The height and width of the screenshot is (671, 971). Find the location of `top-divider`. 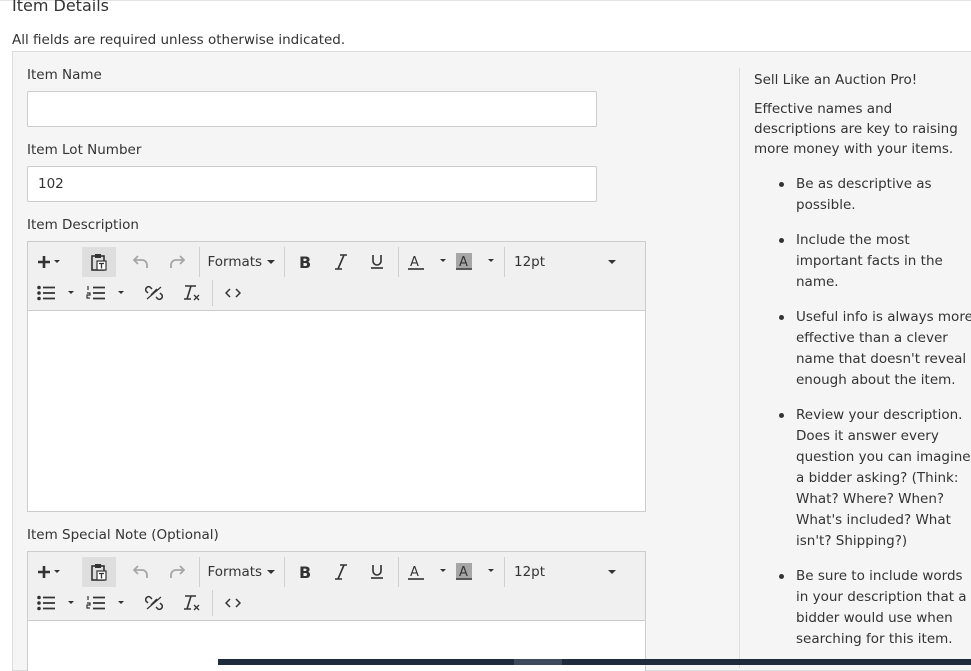

top-divider is located at coordinates (485, 1).